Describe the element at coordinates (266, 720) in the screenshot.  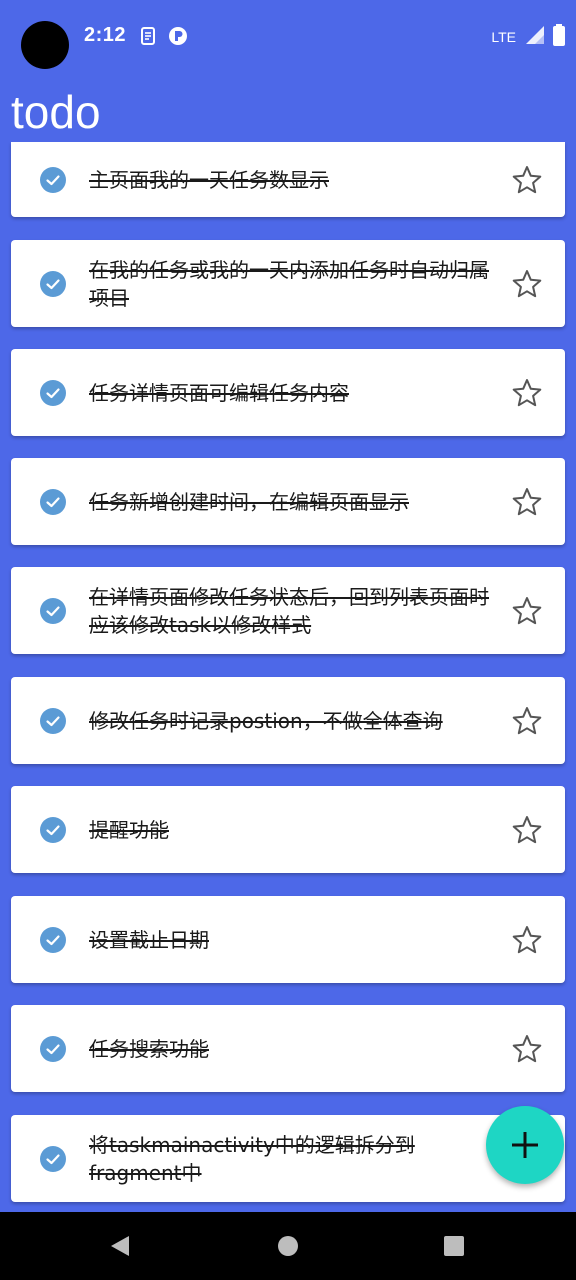
I see `task-title: 修改任务时记录postion，不做全体查询` at that location.